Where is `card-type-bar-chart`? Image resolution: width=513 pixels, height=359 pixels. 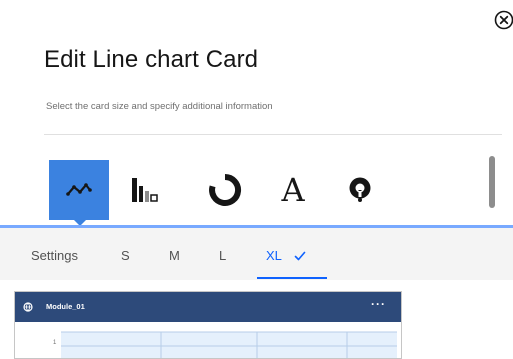
card-type-bar-chart is located at coordinates (145, 190).